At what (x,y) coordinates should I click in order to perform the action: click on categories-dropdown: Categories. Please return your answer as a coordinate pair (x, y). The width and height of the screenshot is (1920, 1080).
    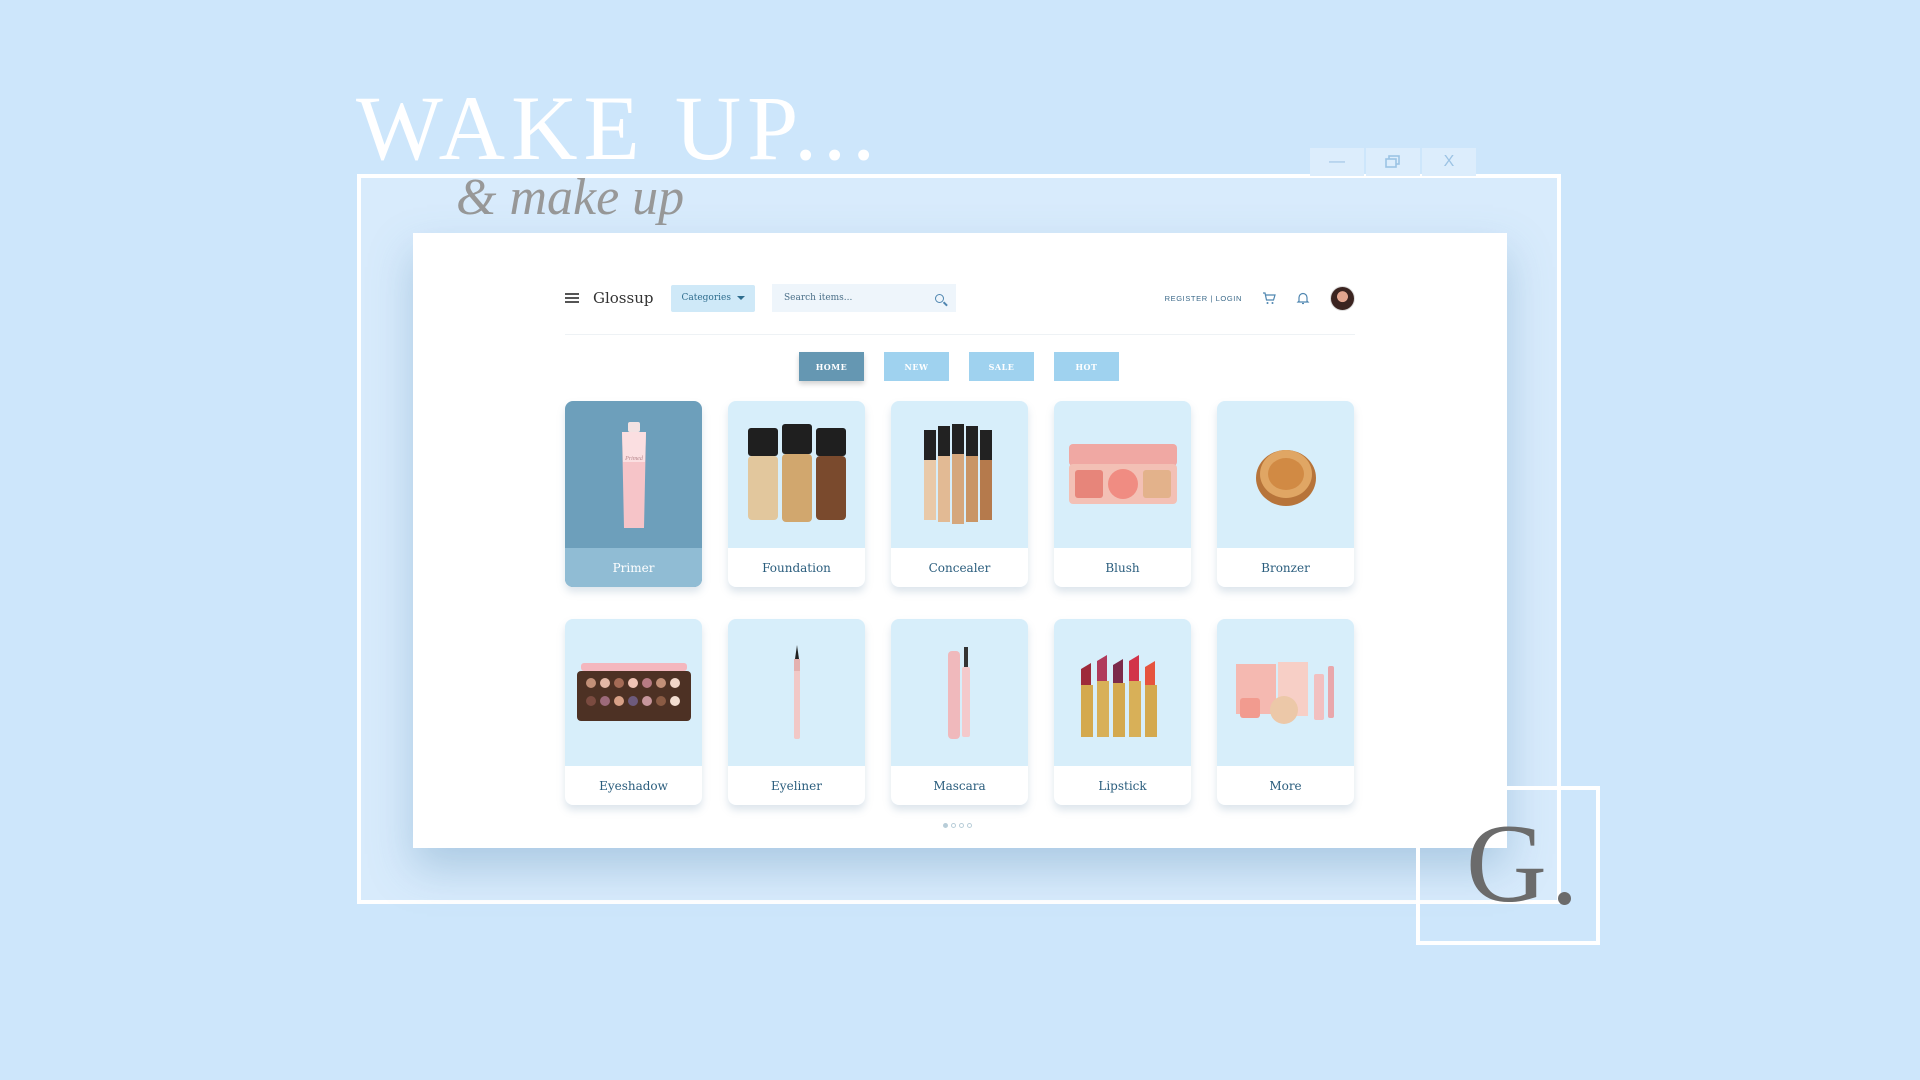
    Looking at the image, I should click on (713, 298).